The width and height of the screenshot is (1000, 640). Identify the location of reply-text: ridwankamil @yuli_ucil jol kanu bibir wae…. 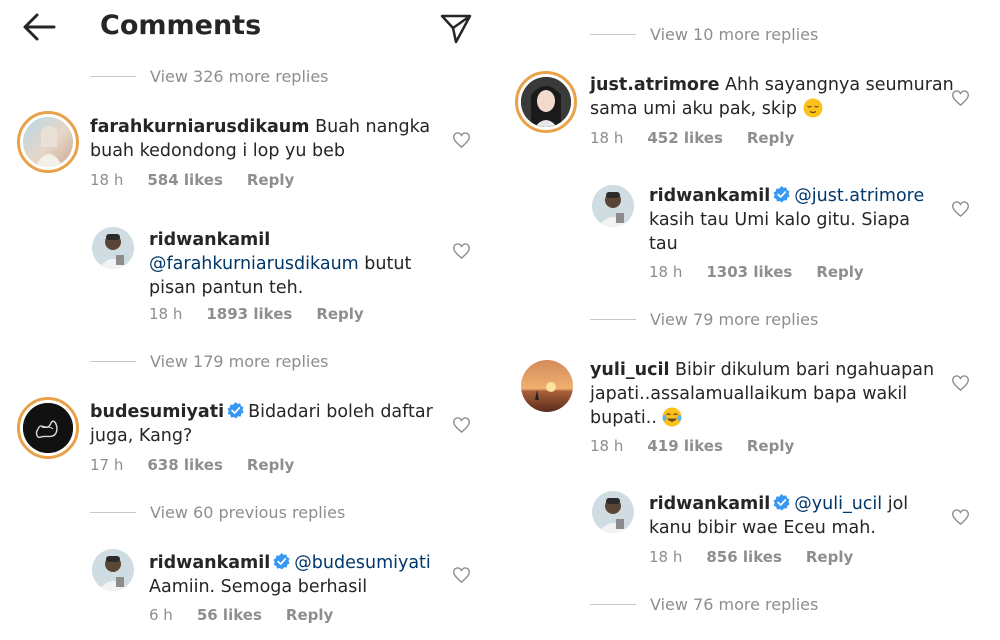
(779, 516).